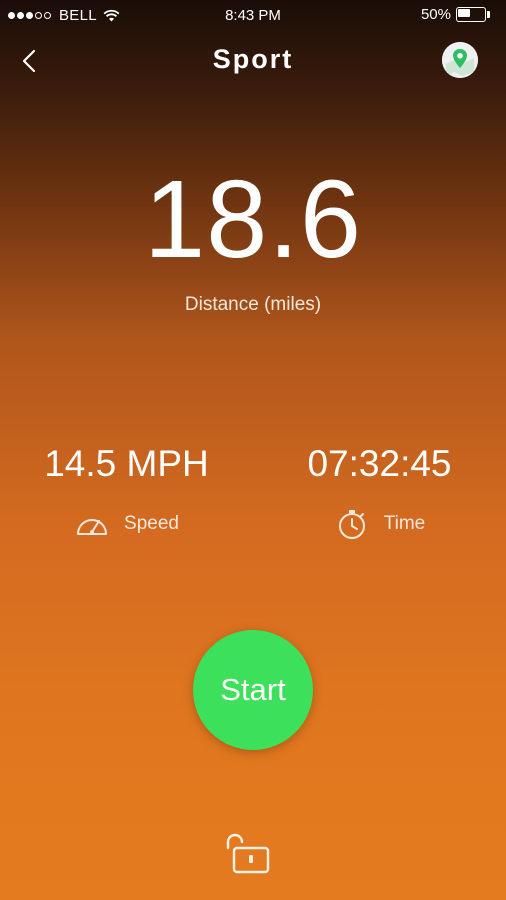 Image resolution: width=506 pixels, height=900 pixels. Describe the element at coordinates (473, 14) in the screenshot. I see `battery-icon` at that location.